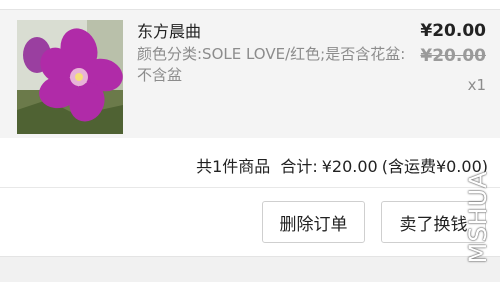  I want to click on item-count: 共1件商品, so click(233, 166).